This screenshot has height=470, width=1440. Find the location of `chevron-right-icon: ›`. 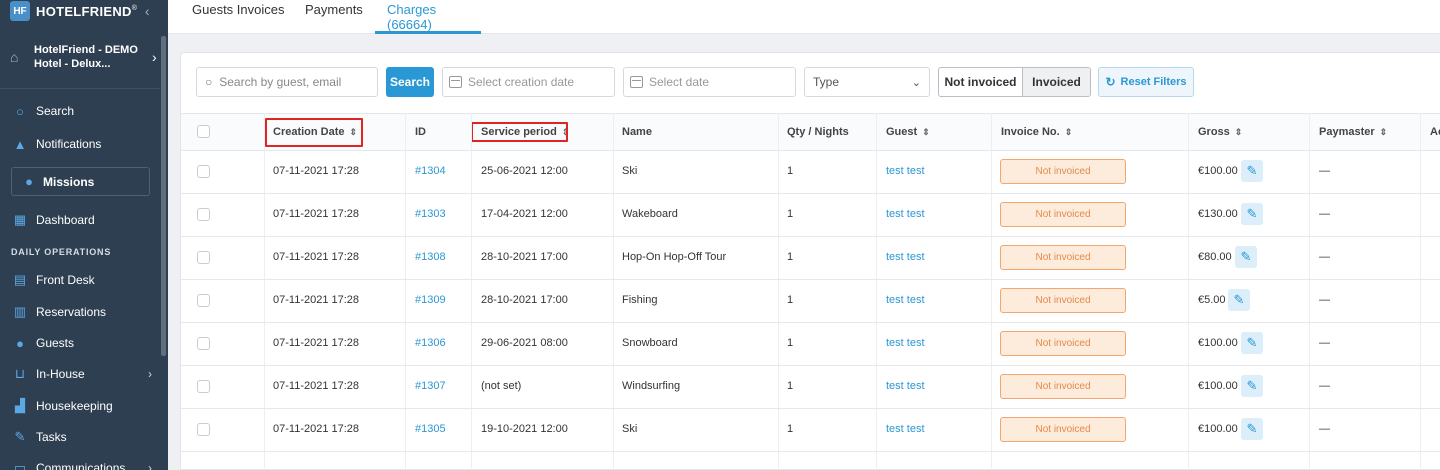

chevron-right-icon: › is located at coordinates (154, 57).